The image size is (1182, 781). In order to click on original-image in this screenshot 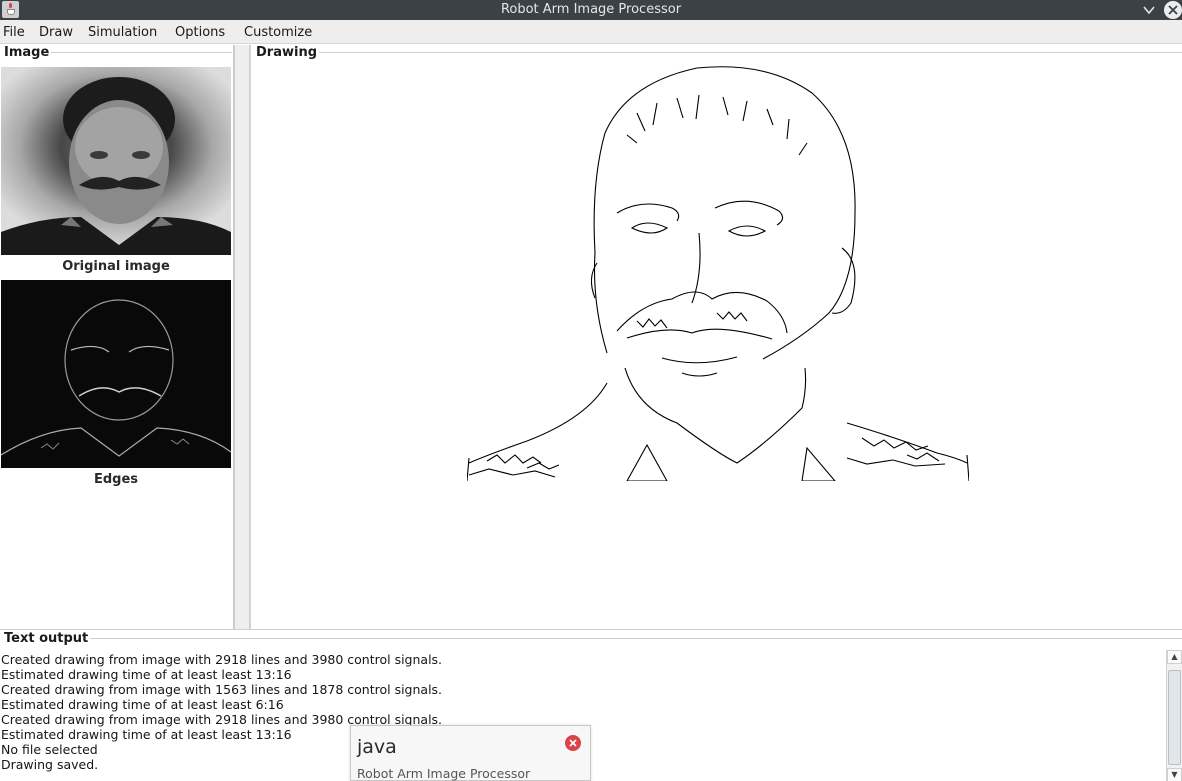, I will do `click(116, 161)`.